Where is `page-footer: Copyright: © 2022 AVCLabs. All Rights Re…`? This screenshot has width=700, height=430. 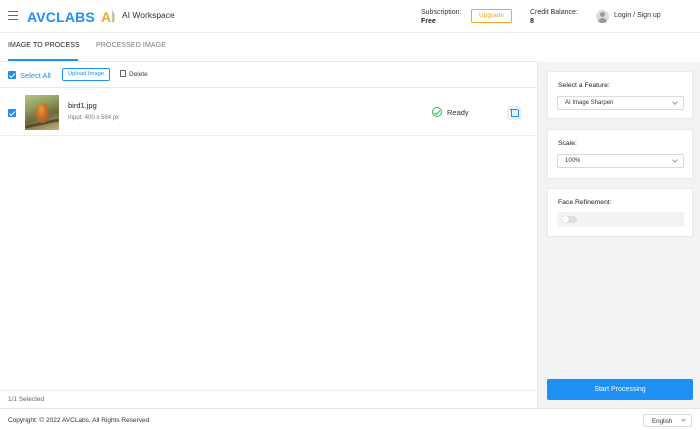
page-footer: Copyright: © 2022 AVCLabs. All Rights Re… is located at coordinates (350, 419).